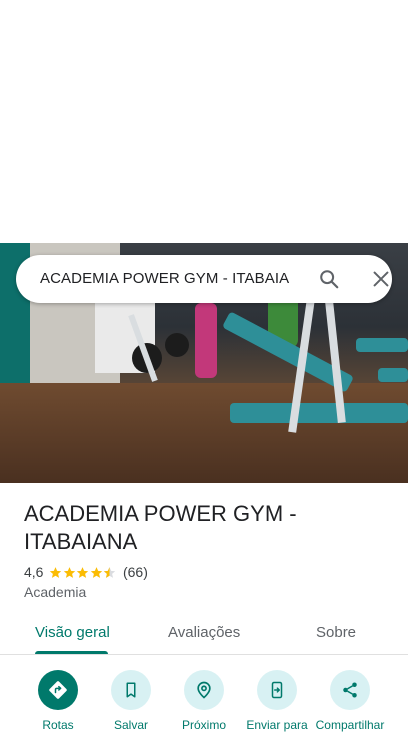 The height and width of the screenshot is (732, 408). I want to click on place-title: ACADEMIA POWER GYM - ITABAIANA, so click(160, 527).